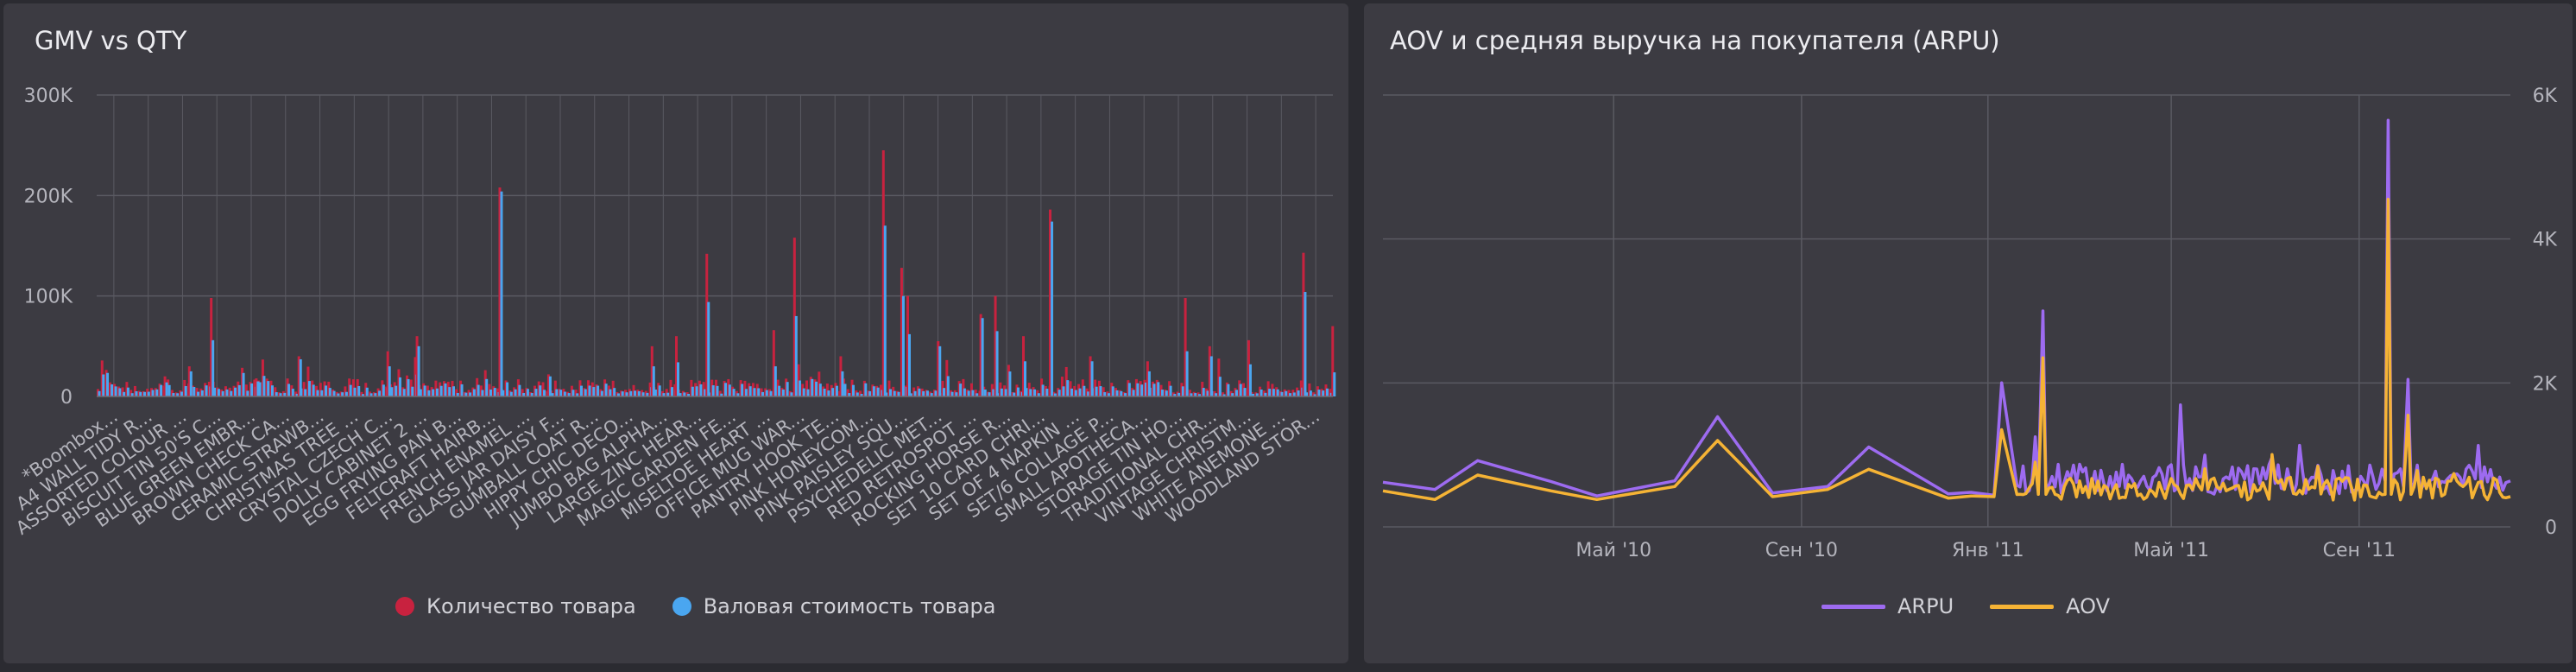  I want to click on arpu-legend-swatch, so click(1853, 606).